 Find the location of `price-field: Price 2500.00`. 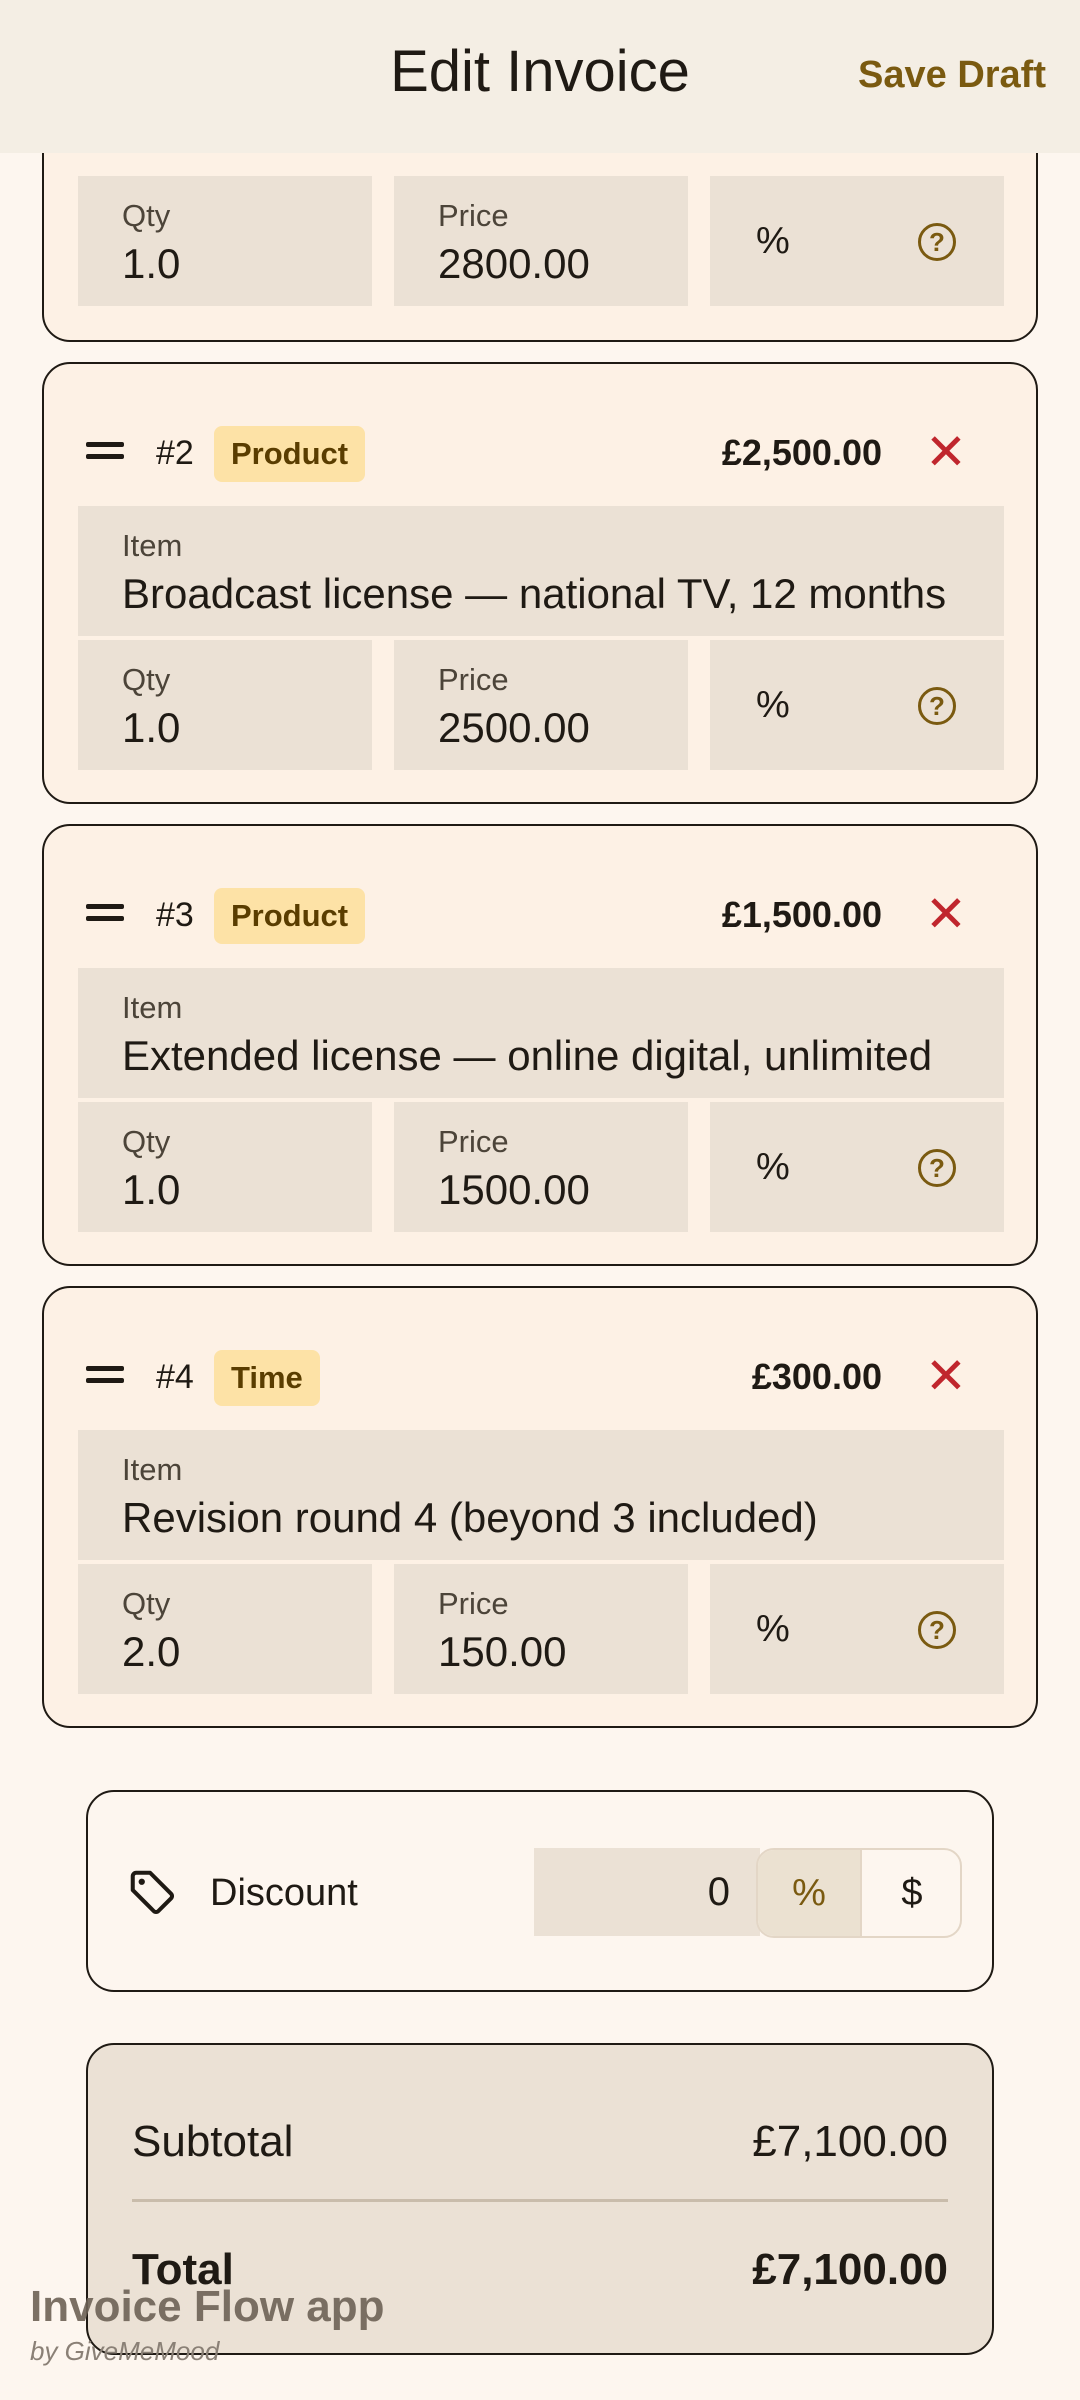

price-field: Price 2500.00 is located at coordinates (541, 705).